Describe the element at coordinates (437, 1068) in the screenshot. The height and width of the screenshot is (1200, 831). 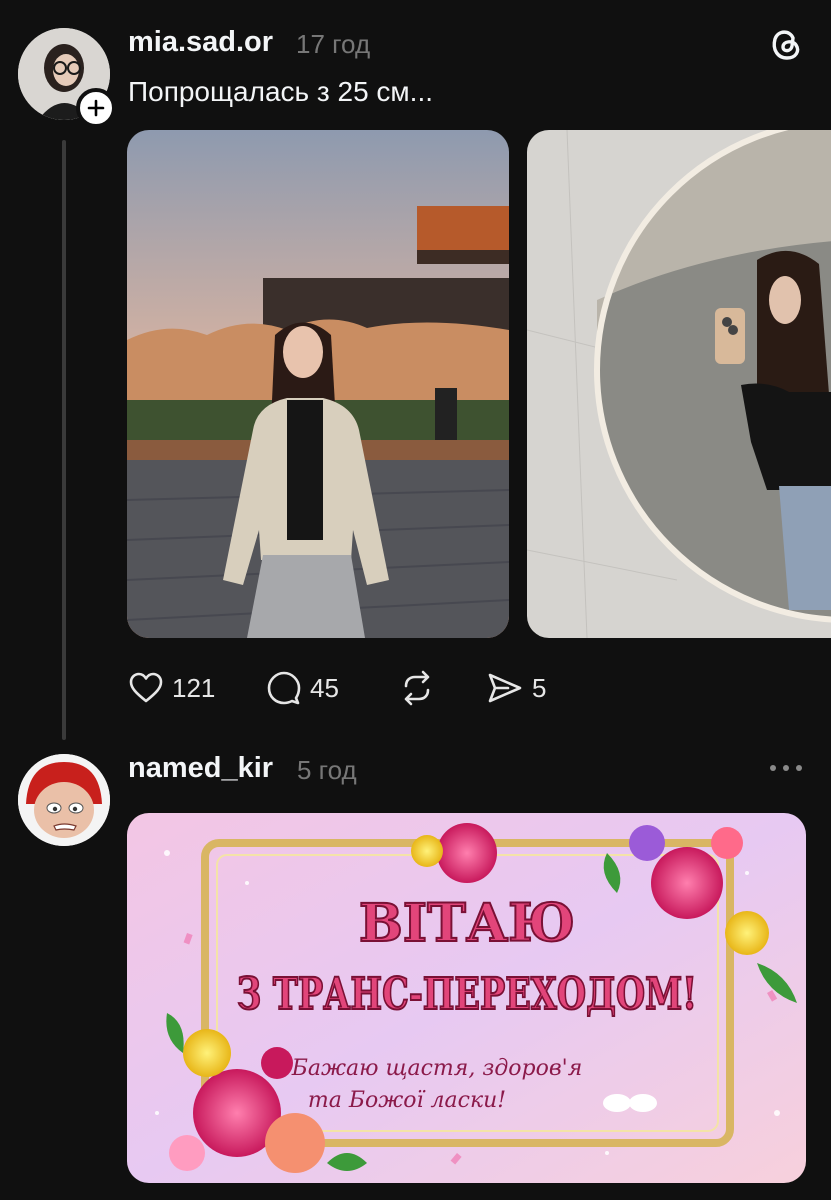
I see `banner-subtitle-line1: Бажаю щастя, здоров'я` at that location.